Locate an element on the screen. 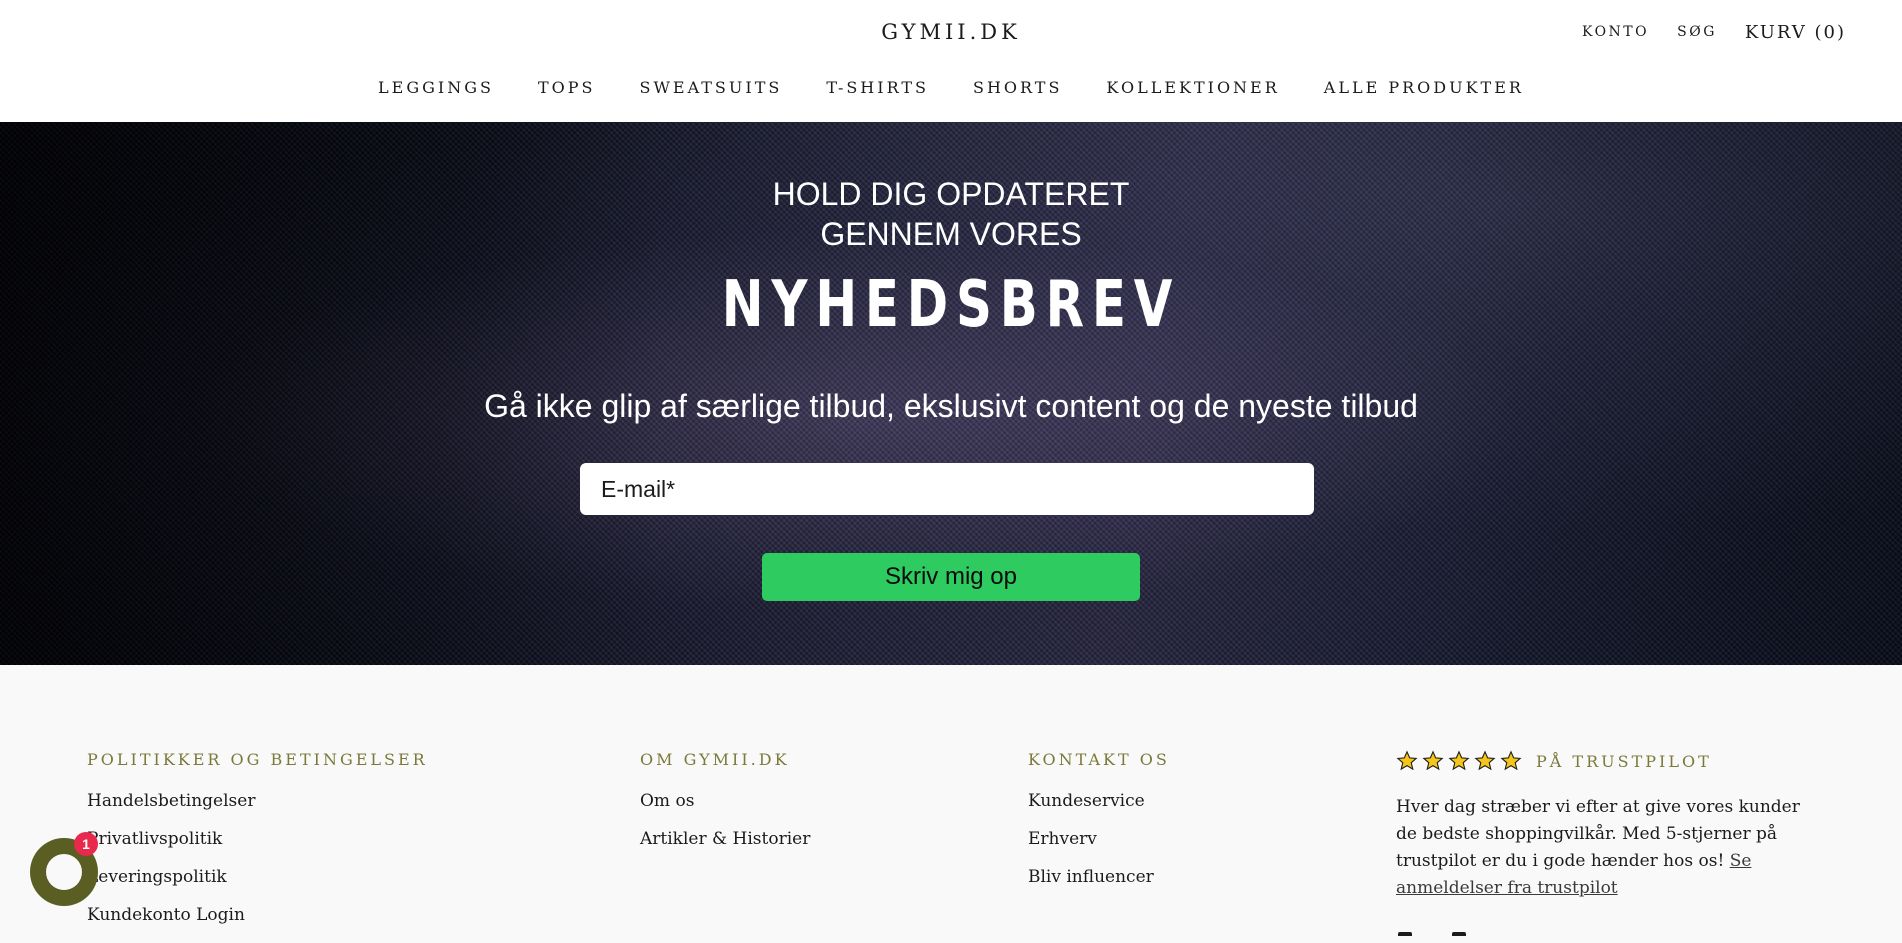 The image size is (1902, 943). rating-stars is located at coordinates (1461, 761).